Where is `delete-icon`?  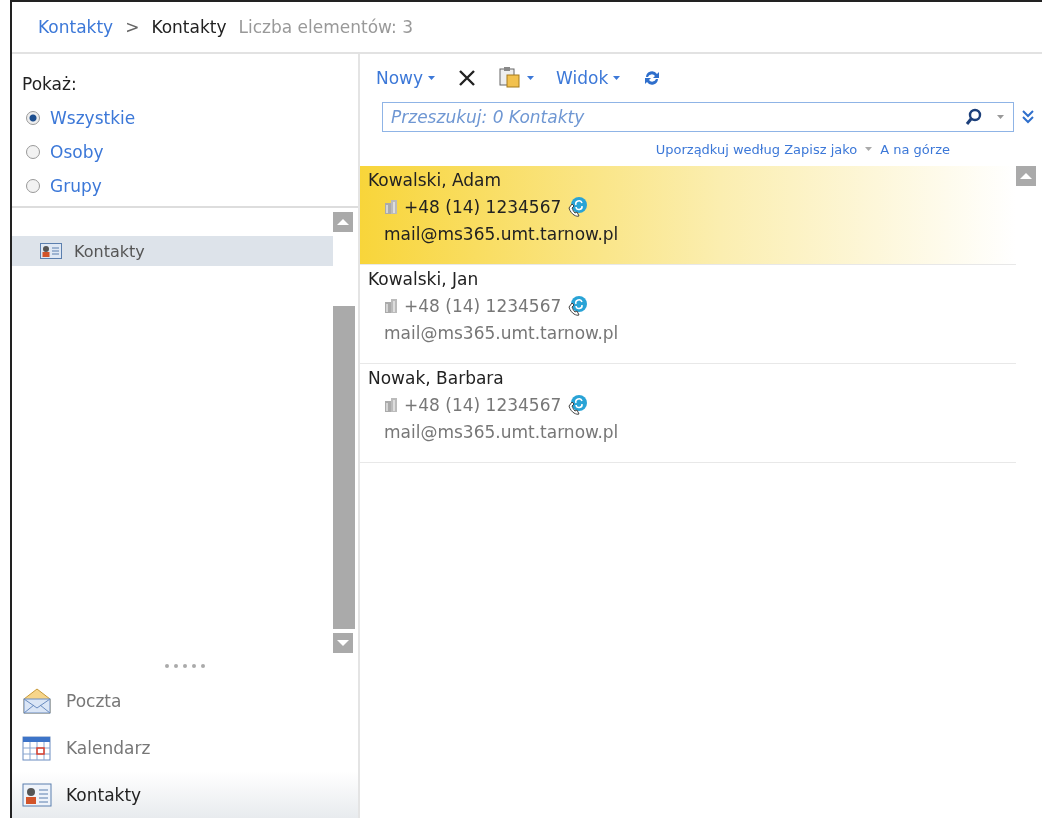
delete-icon is located at coordinates (467, 78).